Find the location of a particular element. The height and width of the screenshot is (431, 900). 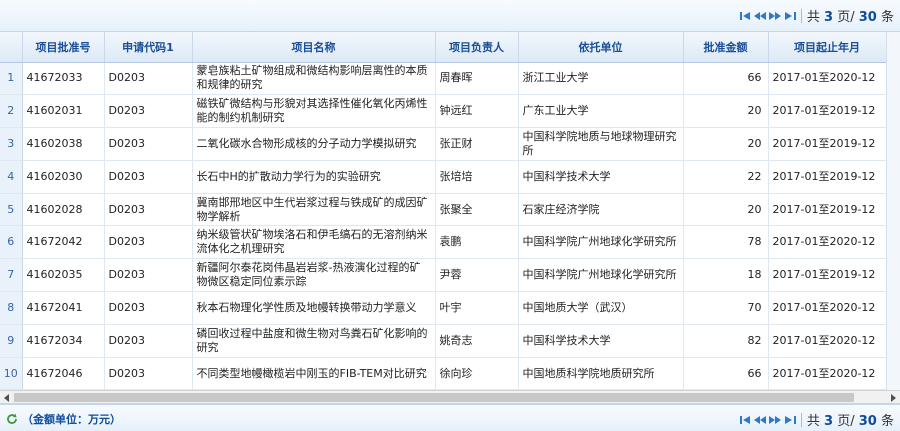

amount-unit-note: （金额单位：万元） is located at coordinates (63, 419).